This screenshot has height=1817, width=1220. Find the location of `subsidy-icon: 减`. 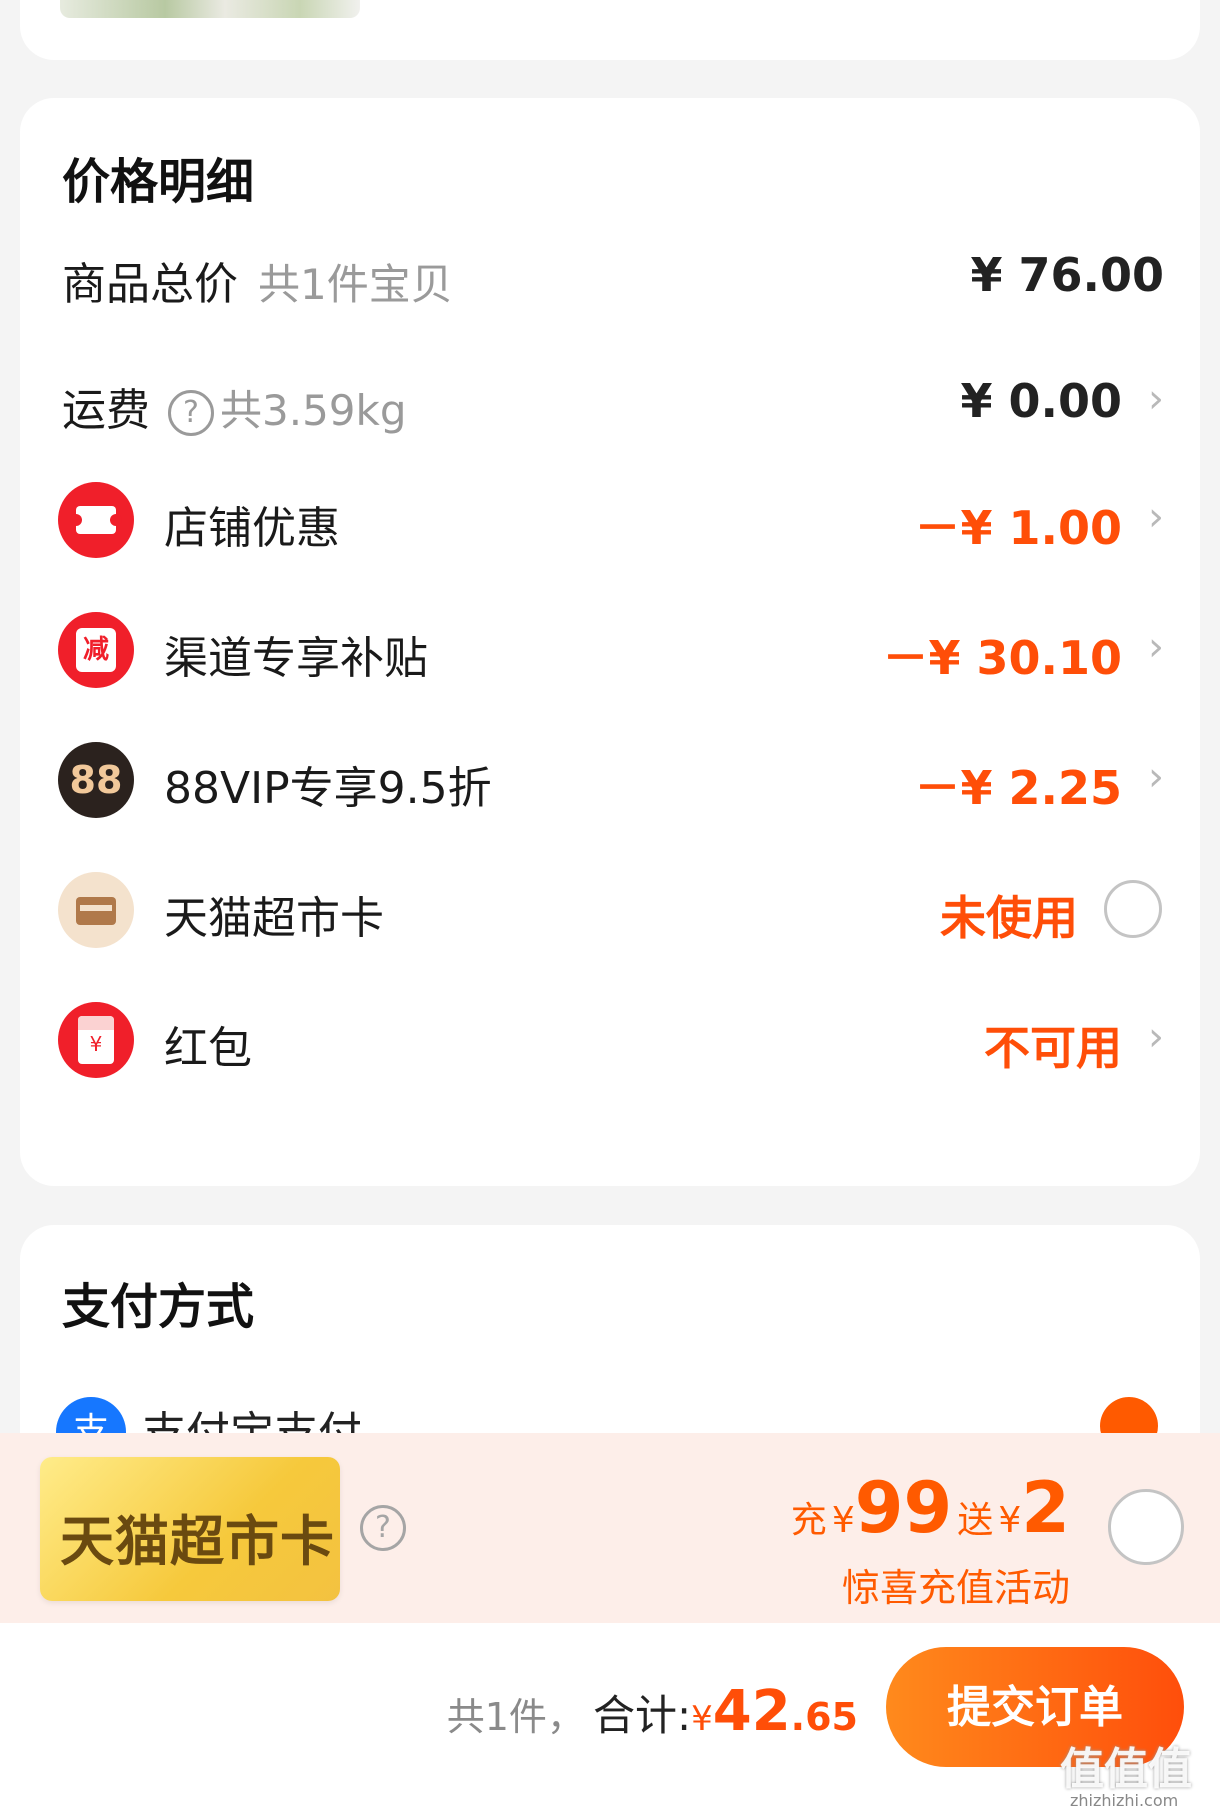

subsidy-icon: 减 is located at coordinates (96, 650).